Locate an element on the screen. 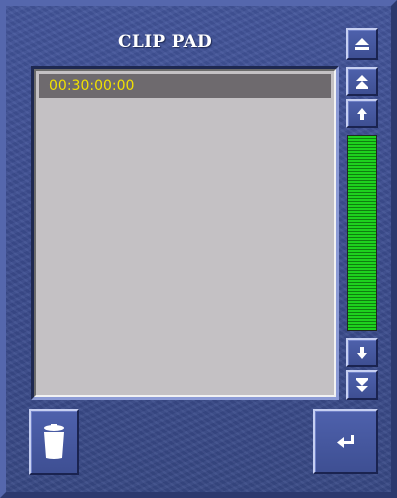 This screenshot has height=498, width=397. scroll-up-button is located at coordinates (362, 113).